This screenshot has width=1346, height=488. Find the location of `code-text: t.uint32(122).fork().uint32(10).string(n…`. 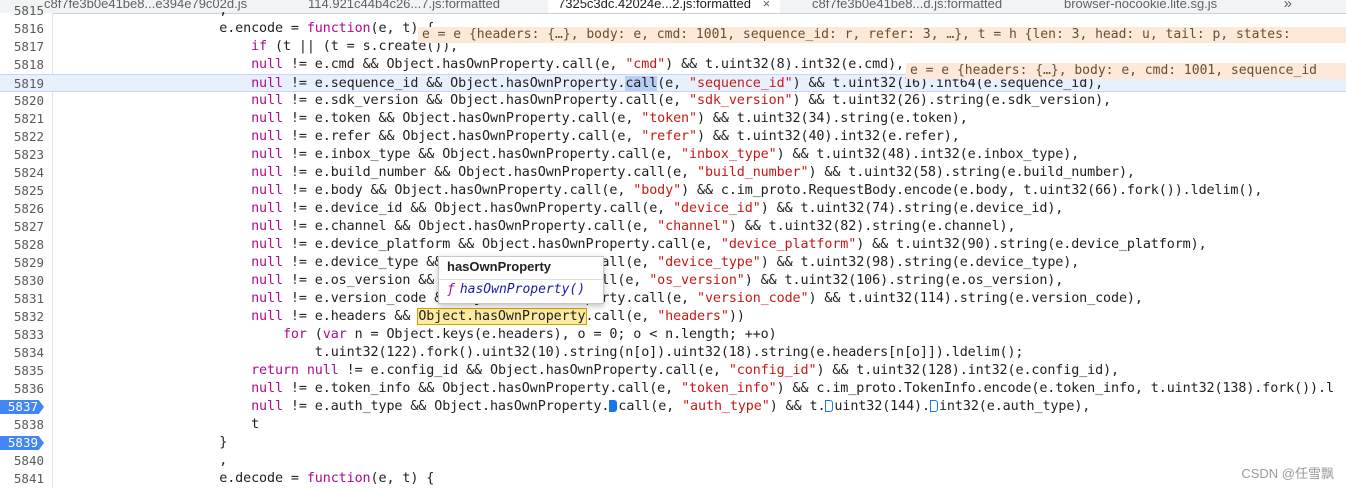

code-text: t.uint32(122).fork().uint32(10).string(n… is located at coordinates (542, 352).